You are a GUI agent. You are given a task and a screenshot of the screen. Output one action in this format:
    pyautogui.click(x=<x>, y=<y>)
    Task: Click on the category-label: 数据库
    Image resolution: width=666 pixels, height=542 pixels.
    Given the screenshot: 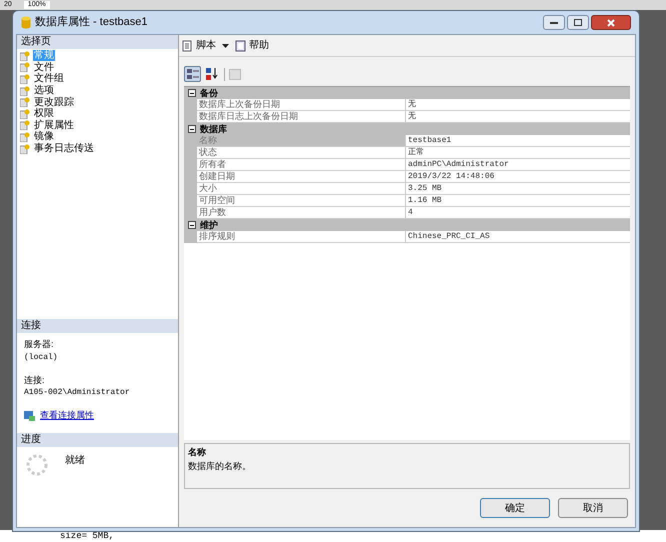 What is the action you would take?
    pyautogui.click(x=213, y=129)
    